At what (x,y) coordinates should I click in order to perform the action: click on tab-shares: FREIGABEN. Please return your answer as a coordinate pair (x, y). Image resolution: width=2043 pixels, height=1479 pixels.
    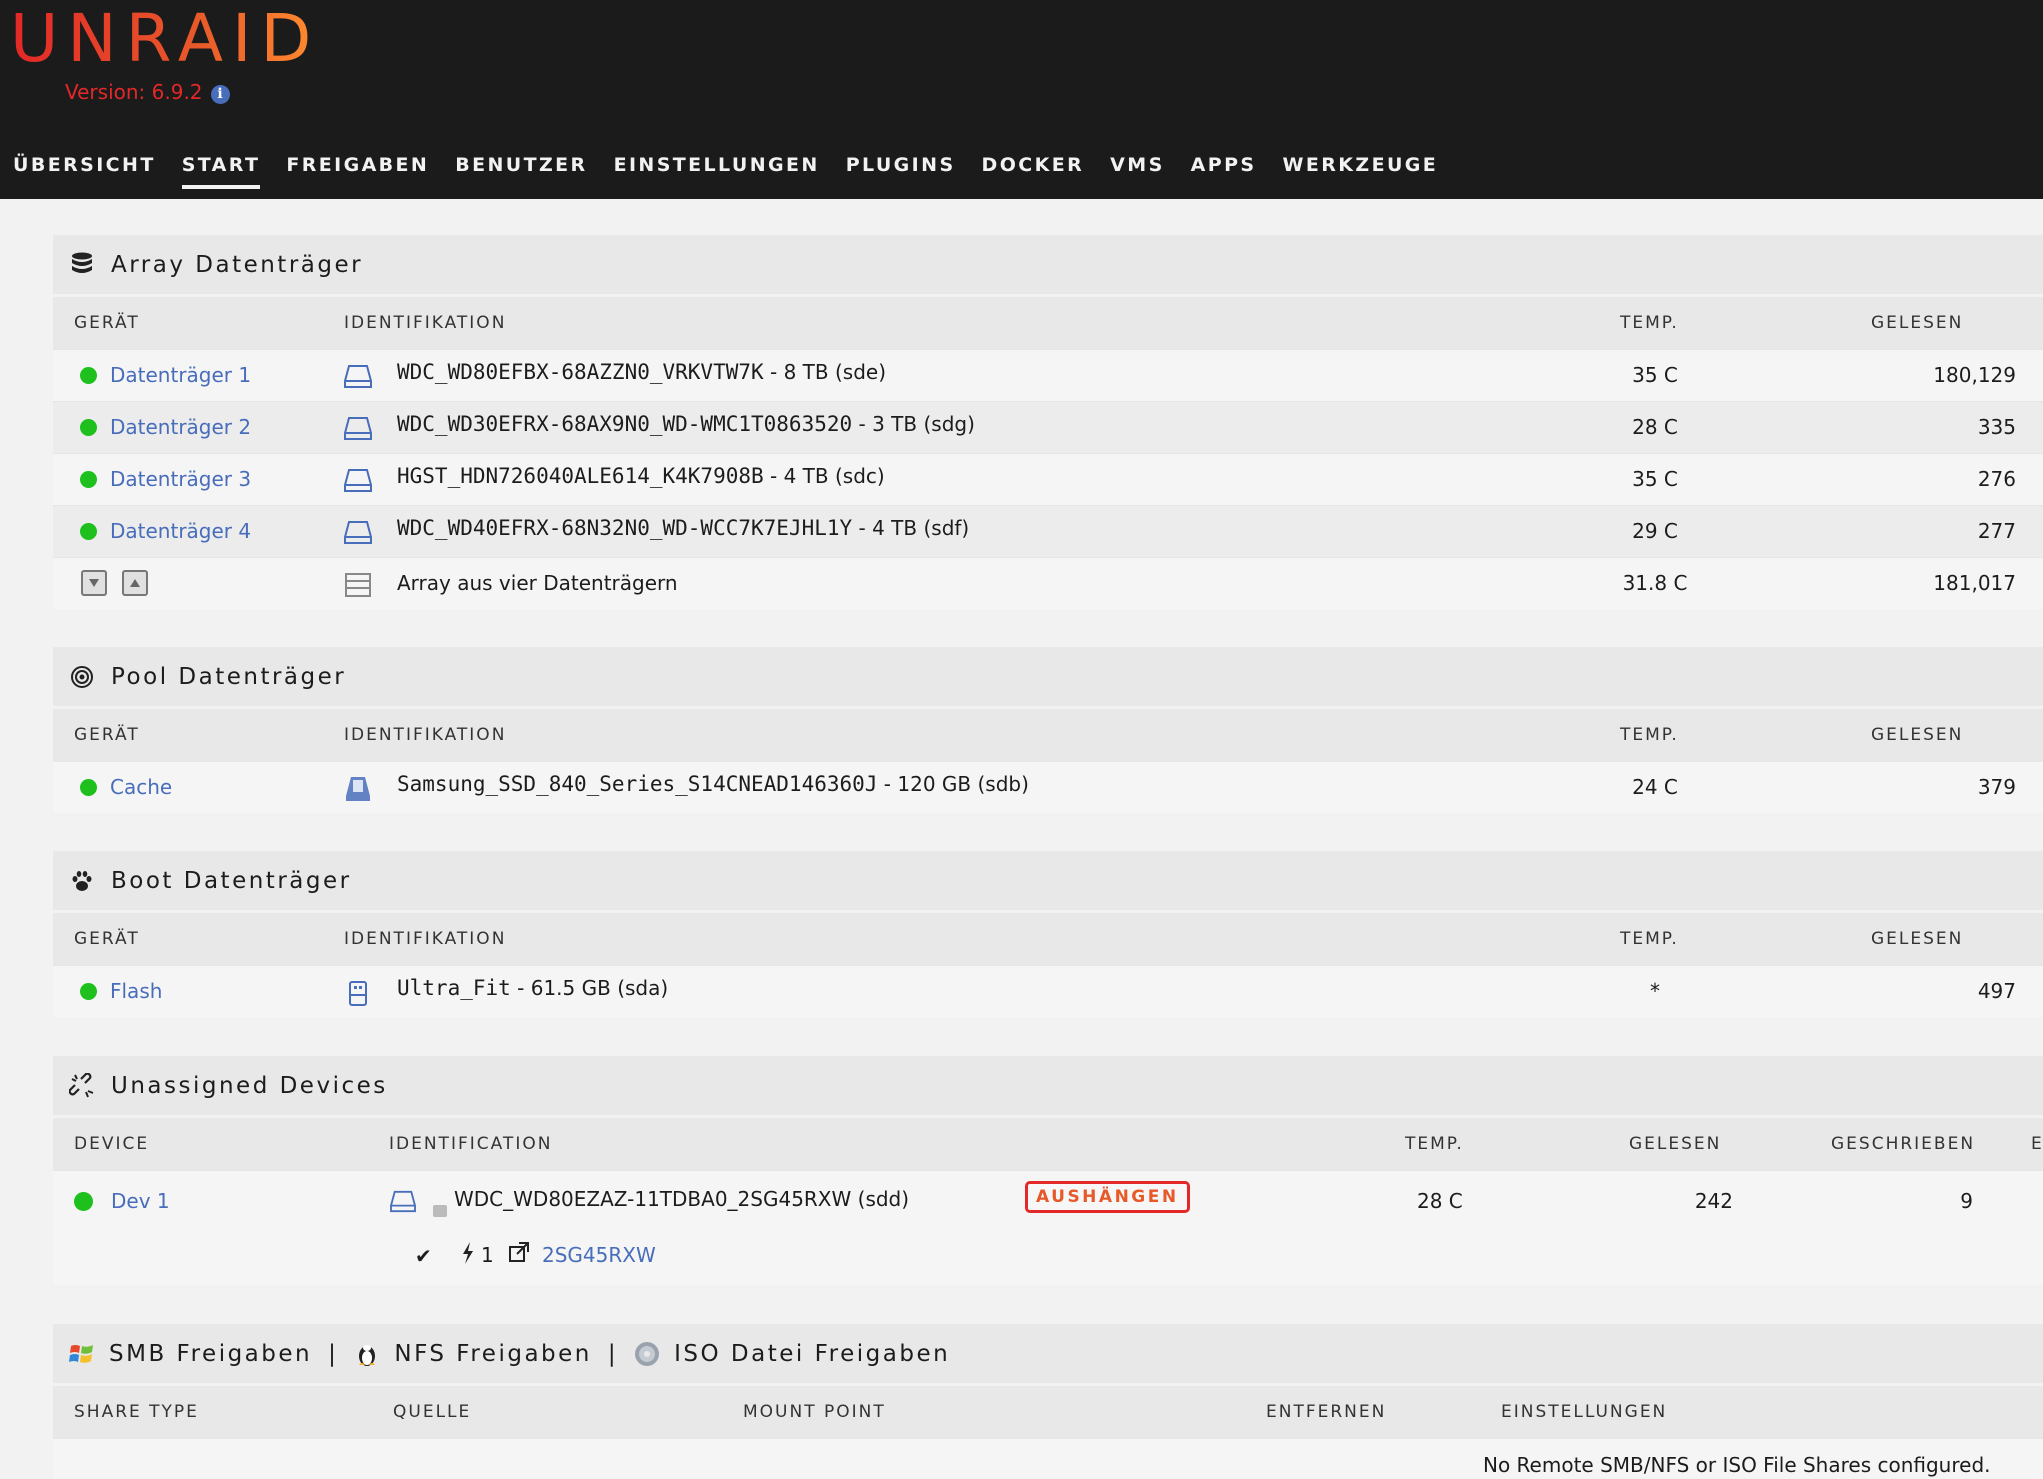
    Looking at the image, I should click on (357, 170).